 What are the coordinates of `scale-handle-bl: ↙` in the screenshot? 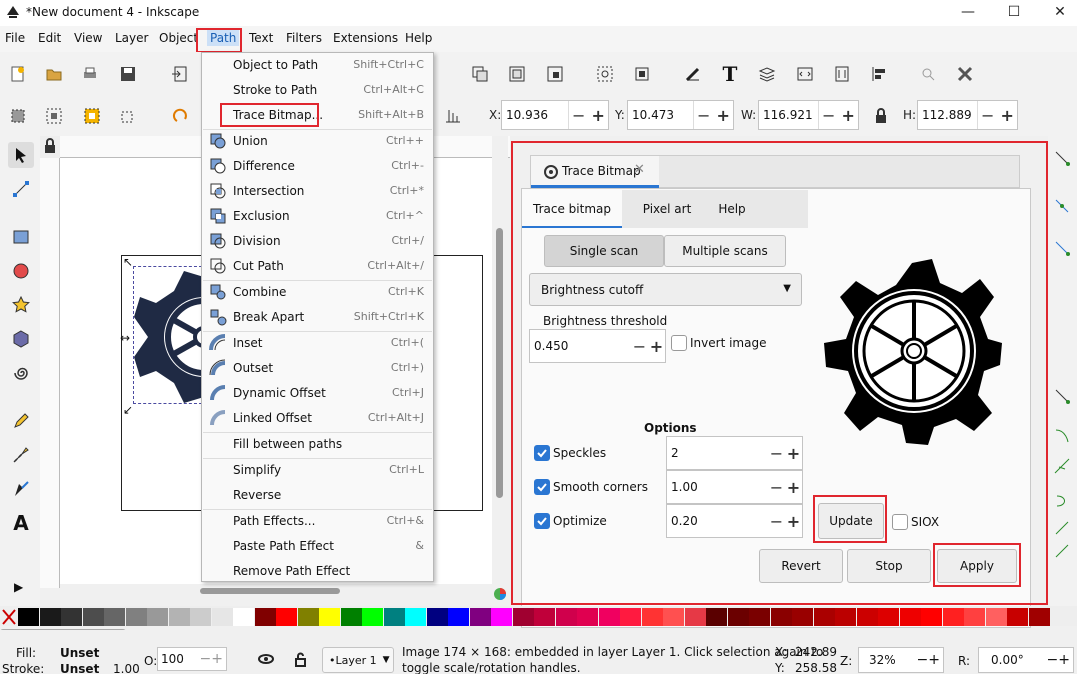 It's located at (128, 410).